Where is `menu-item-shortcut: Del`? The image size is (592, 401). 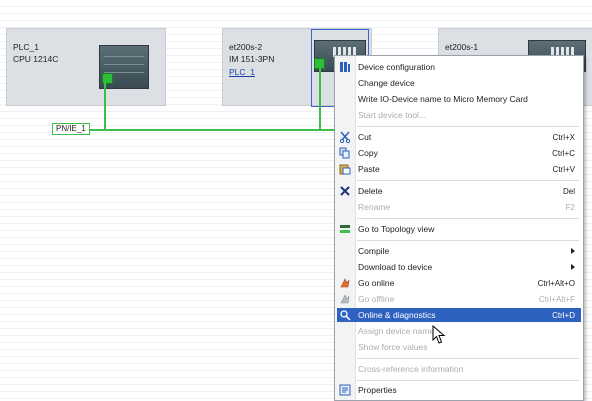
menu-item-shortcut: Del is located at coordinates (568, 191).